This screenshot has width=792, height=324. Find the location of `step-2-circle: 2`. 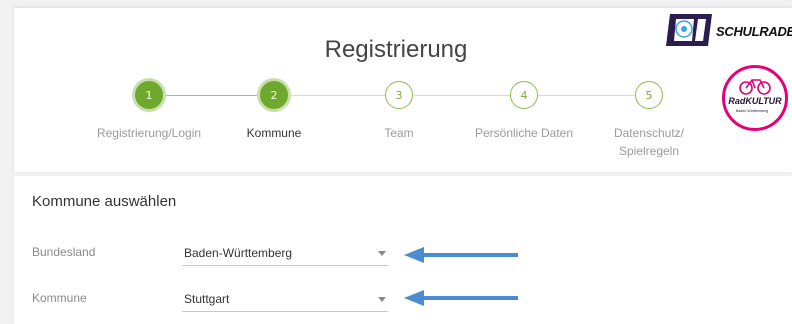

step-2-circle: 2 is located at coordinates (274, 95).